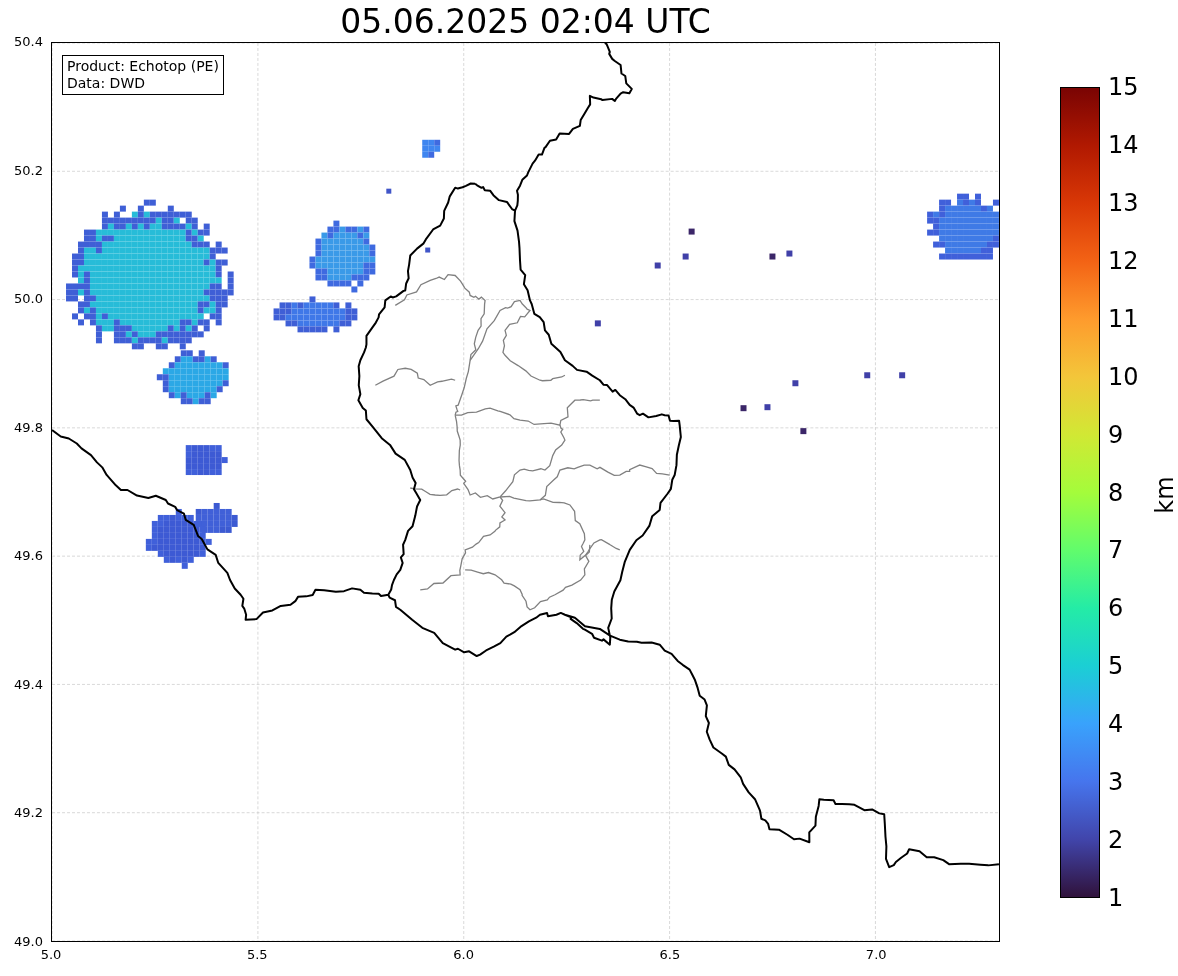  Describe the element at coordinates (28, 556) in the screenshot. I see `y-tick-label: 49.6` at that location.